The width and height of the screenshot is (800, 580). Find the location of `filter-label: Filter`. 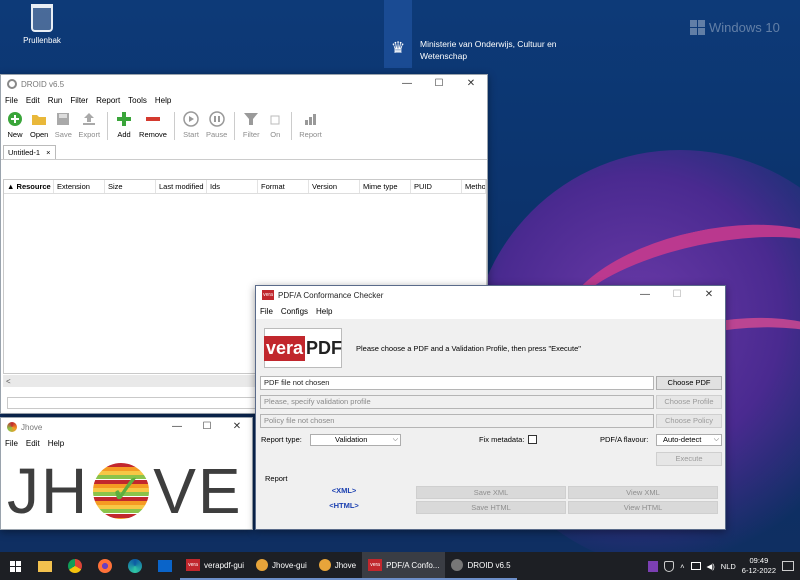

filter-label: Filter is located at coordinates (251, 134).